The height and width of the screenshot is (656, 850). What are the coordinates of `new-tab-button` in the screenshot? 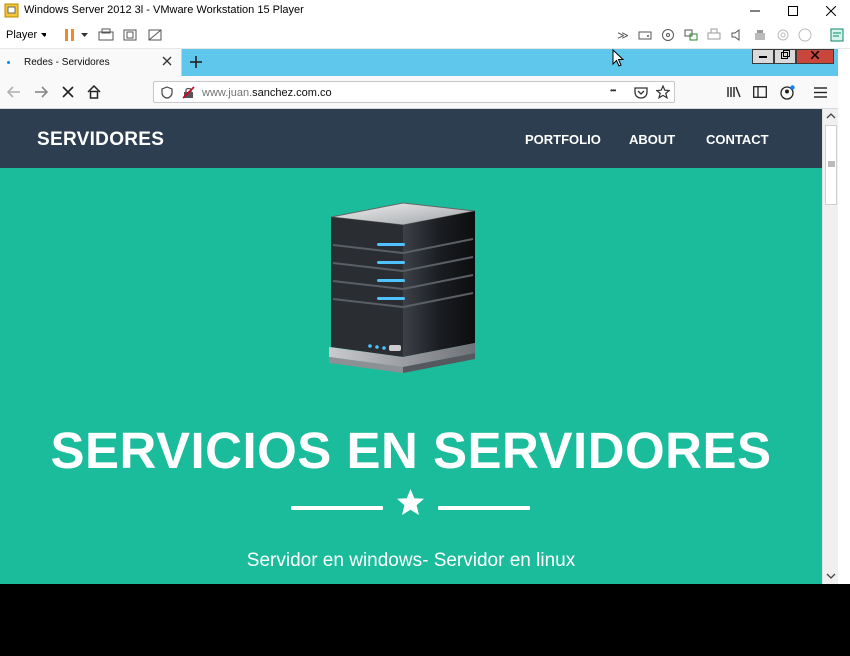 It's located at (196, 62).